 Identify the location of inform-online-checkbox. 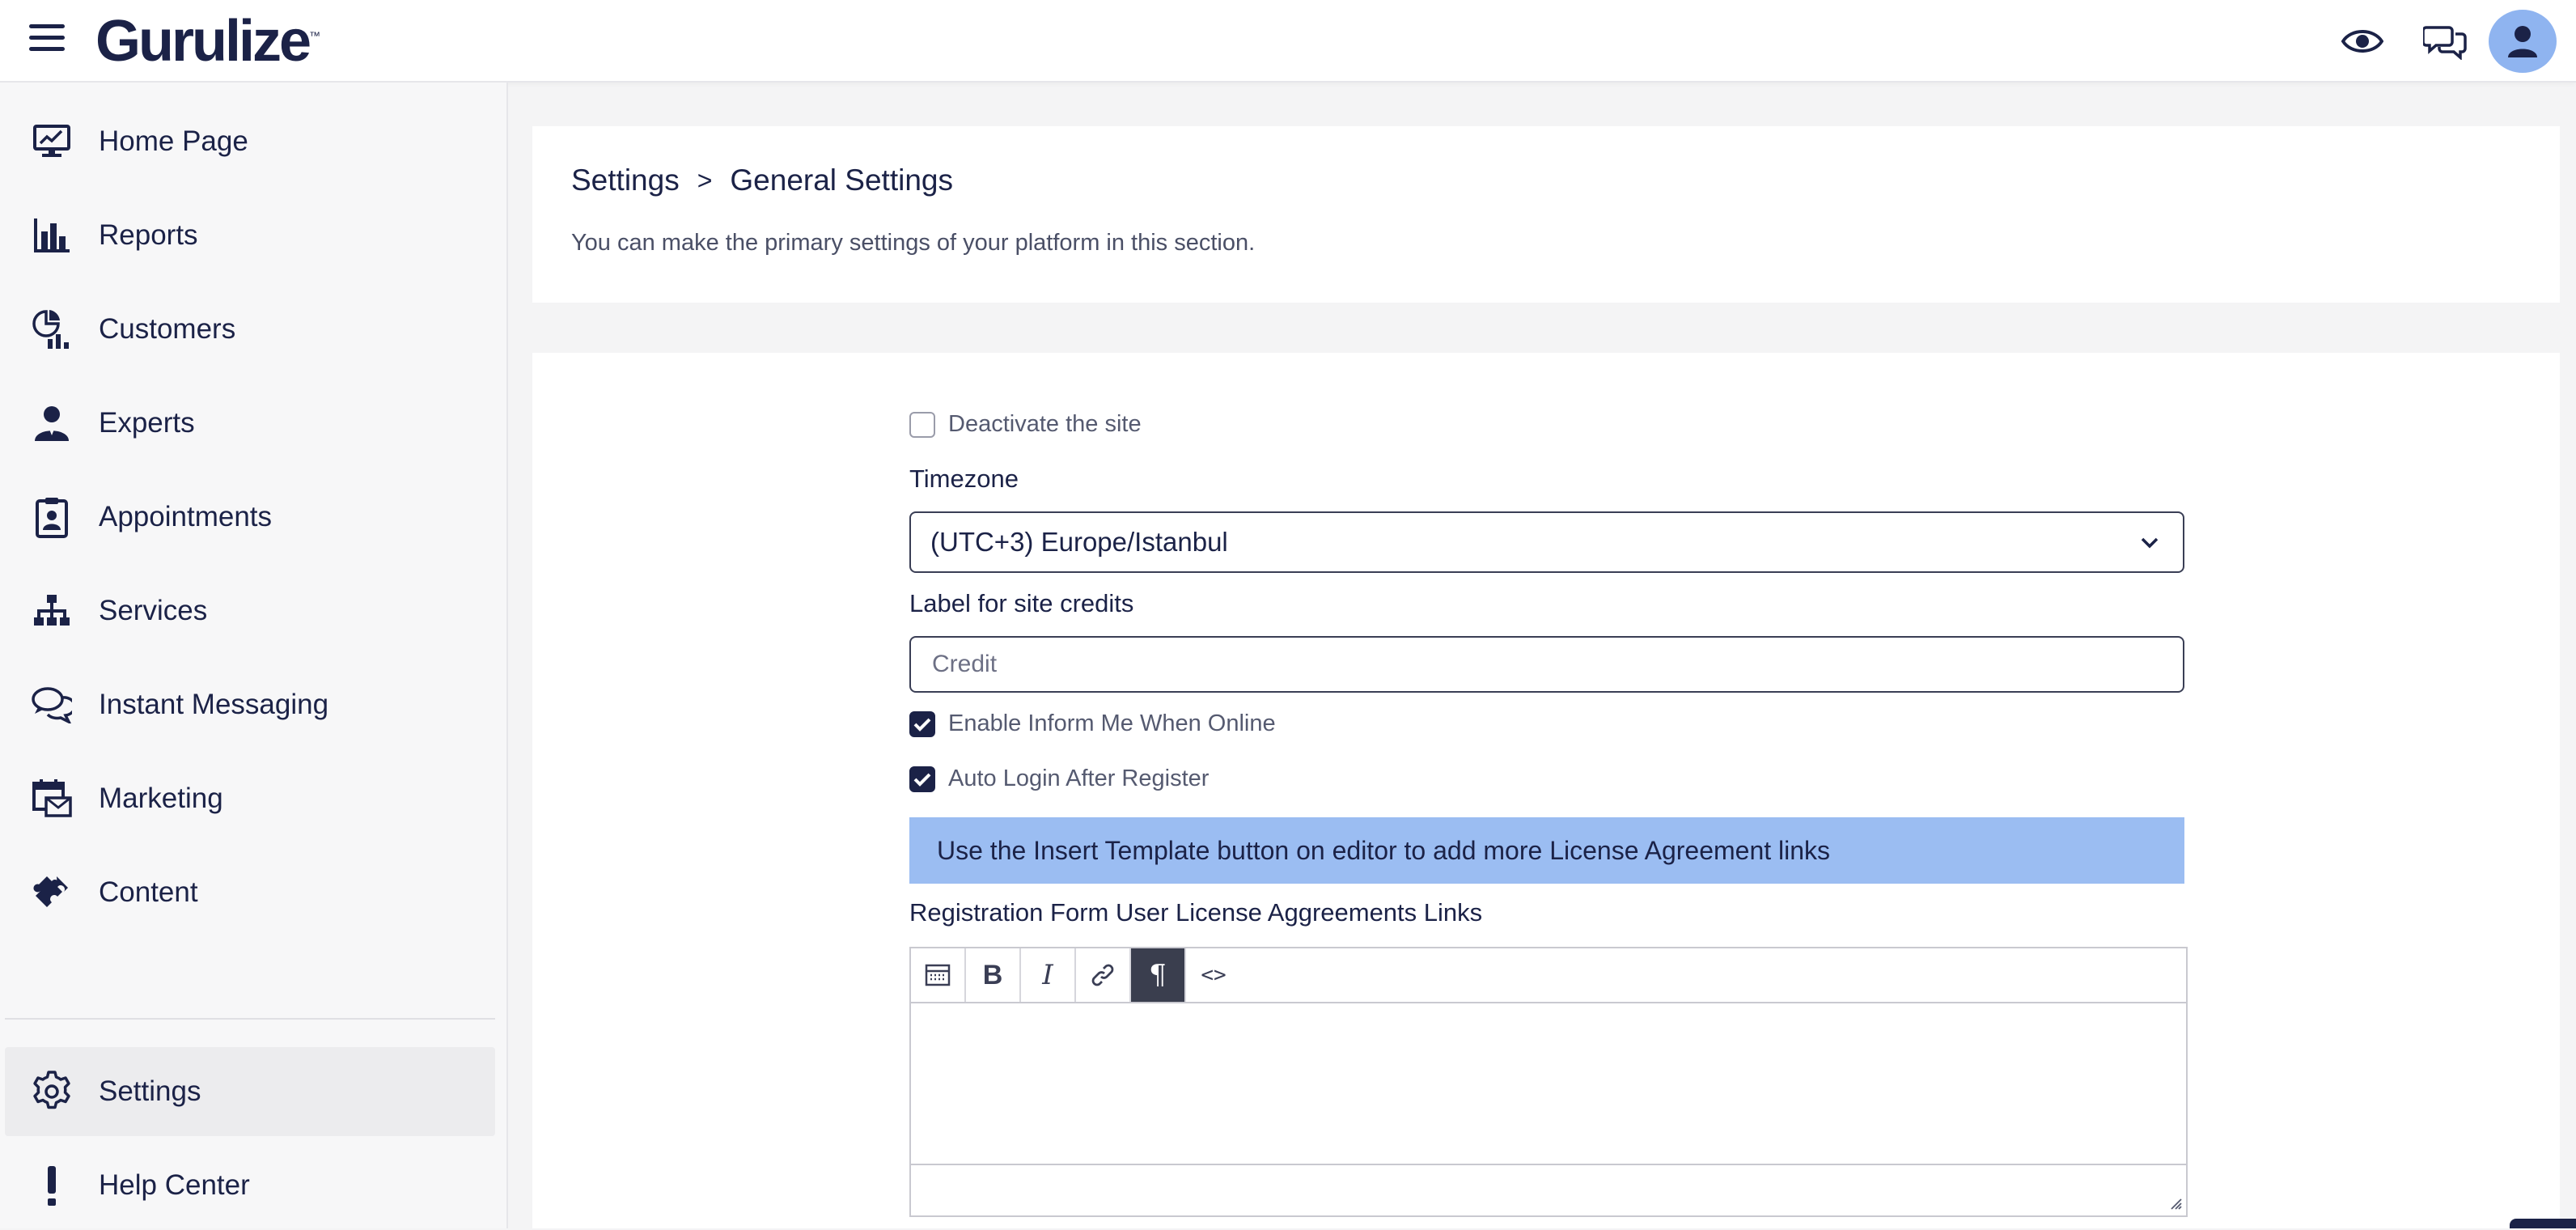
(922, 723).